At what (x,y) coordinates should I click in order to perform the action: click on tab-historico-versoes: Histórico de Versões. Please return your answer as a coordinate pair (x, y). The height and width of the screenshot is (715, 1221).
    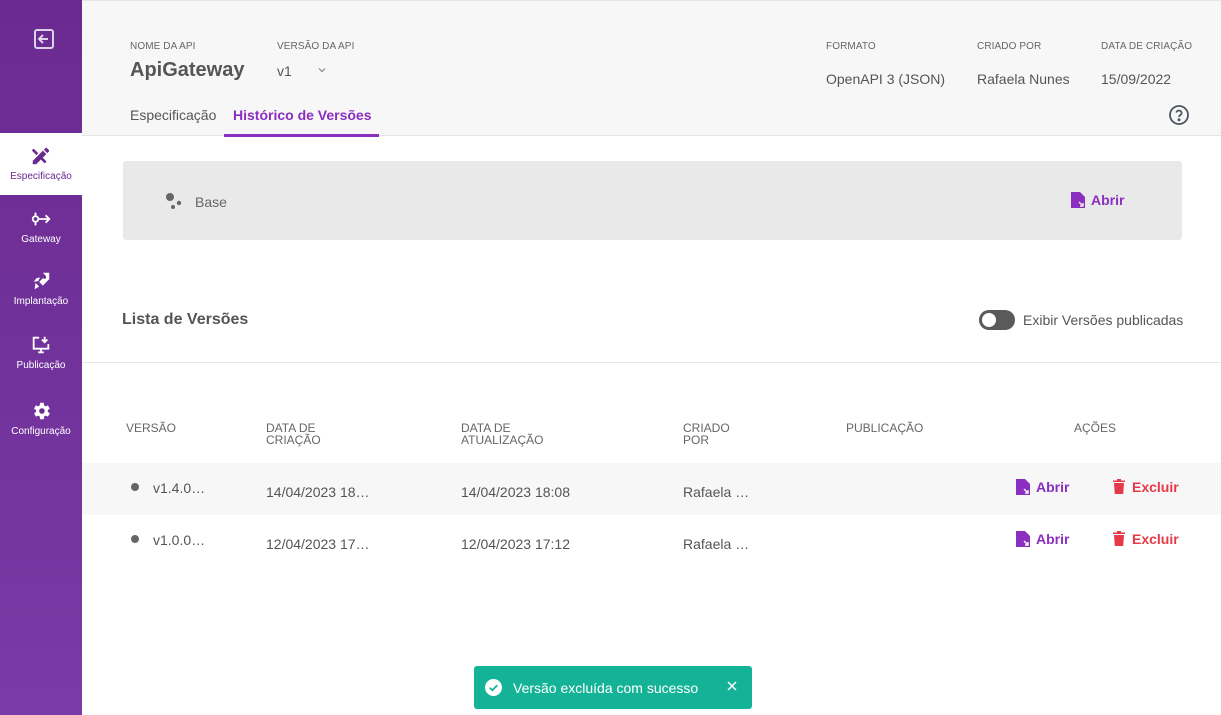
    Looking at the image, I should click on (302, 115).